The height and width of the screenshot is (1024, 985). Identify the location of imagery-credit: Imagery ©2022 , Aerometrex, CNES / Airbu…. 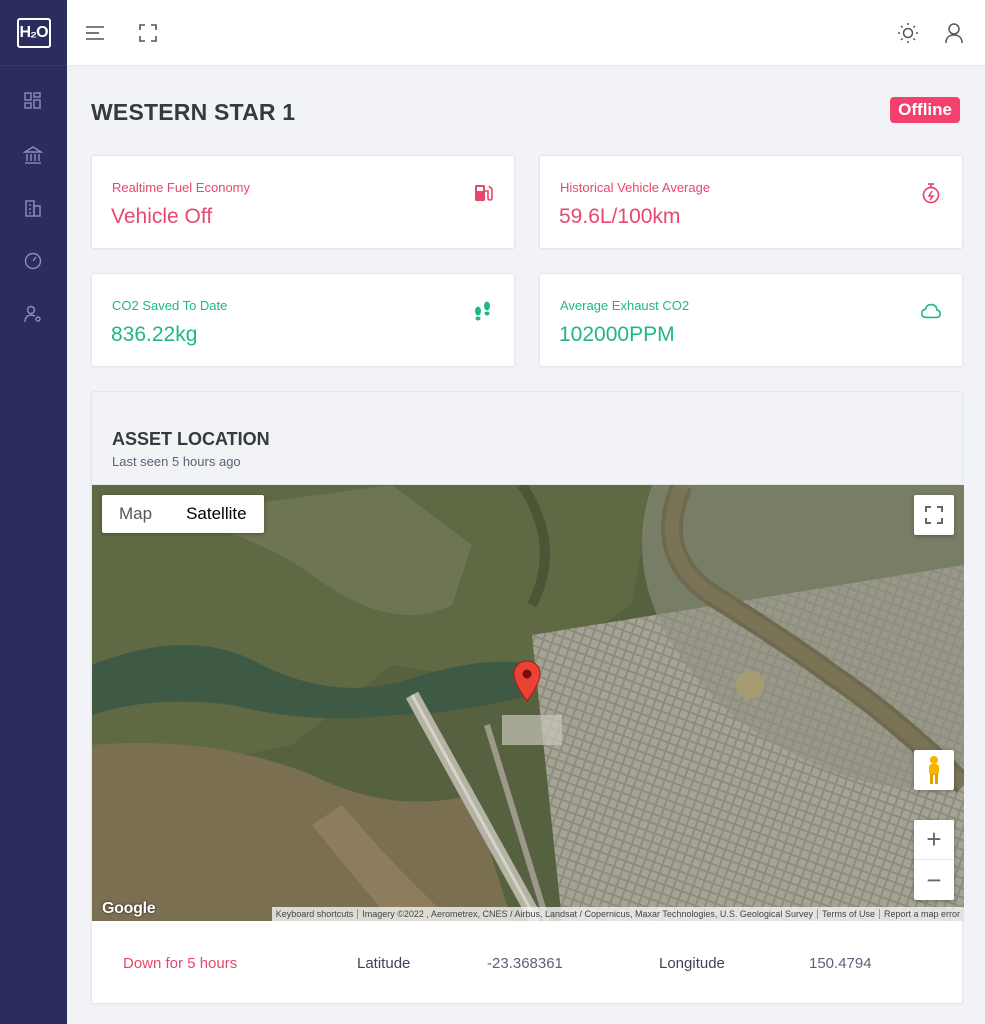
(587, 914).